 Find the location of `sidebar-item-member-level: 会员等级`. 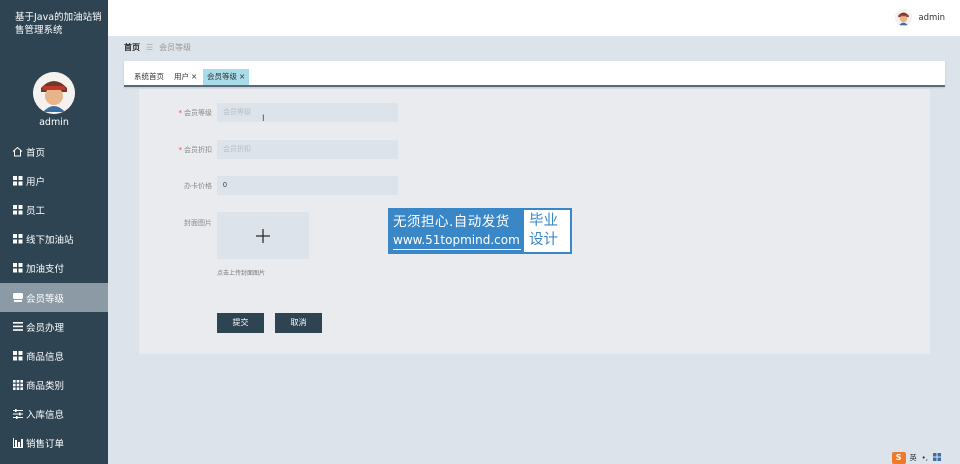

sidebar-item-member-level: 会员等级 is located at coordinates (54, 297).